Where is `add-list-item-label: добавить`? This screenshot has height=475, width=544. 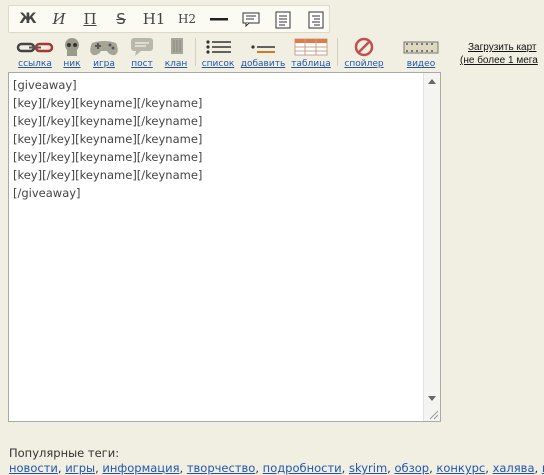
add-list-item-label: добавить is located at coordinates (263, 64).